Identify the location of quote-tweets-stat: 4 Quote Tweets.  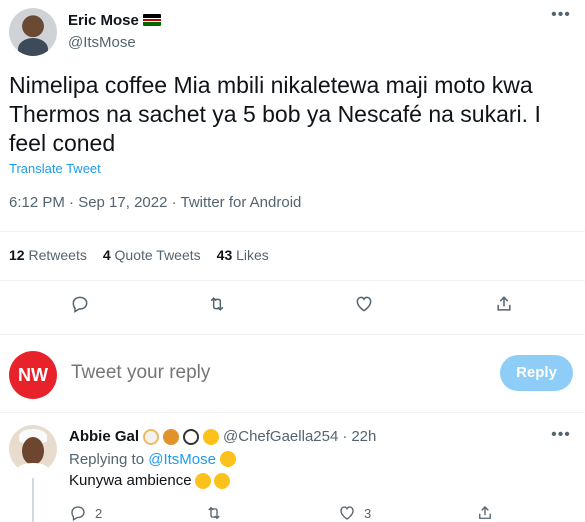
(152, 255).